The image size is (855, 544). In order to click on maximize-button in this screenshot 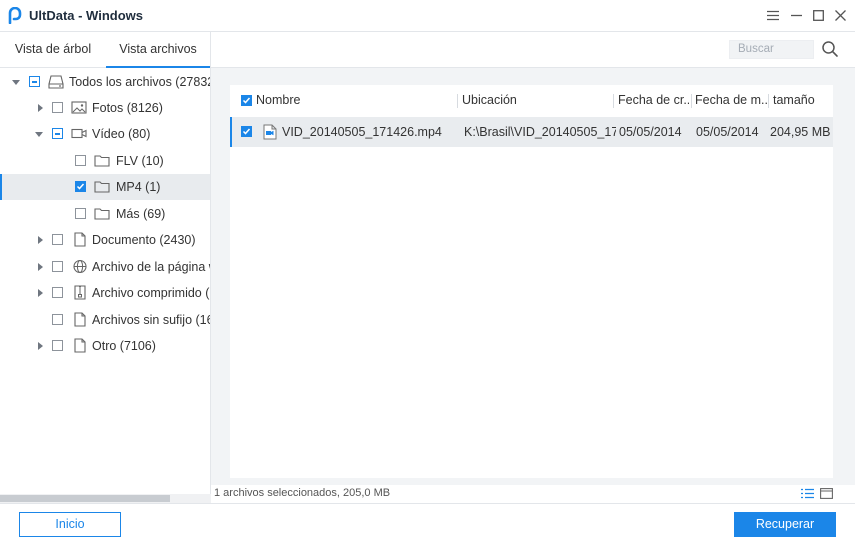, I will do `click(818, 15)`.